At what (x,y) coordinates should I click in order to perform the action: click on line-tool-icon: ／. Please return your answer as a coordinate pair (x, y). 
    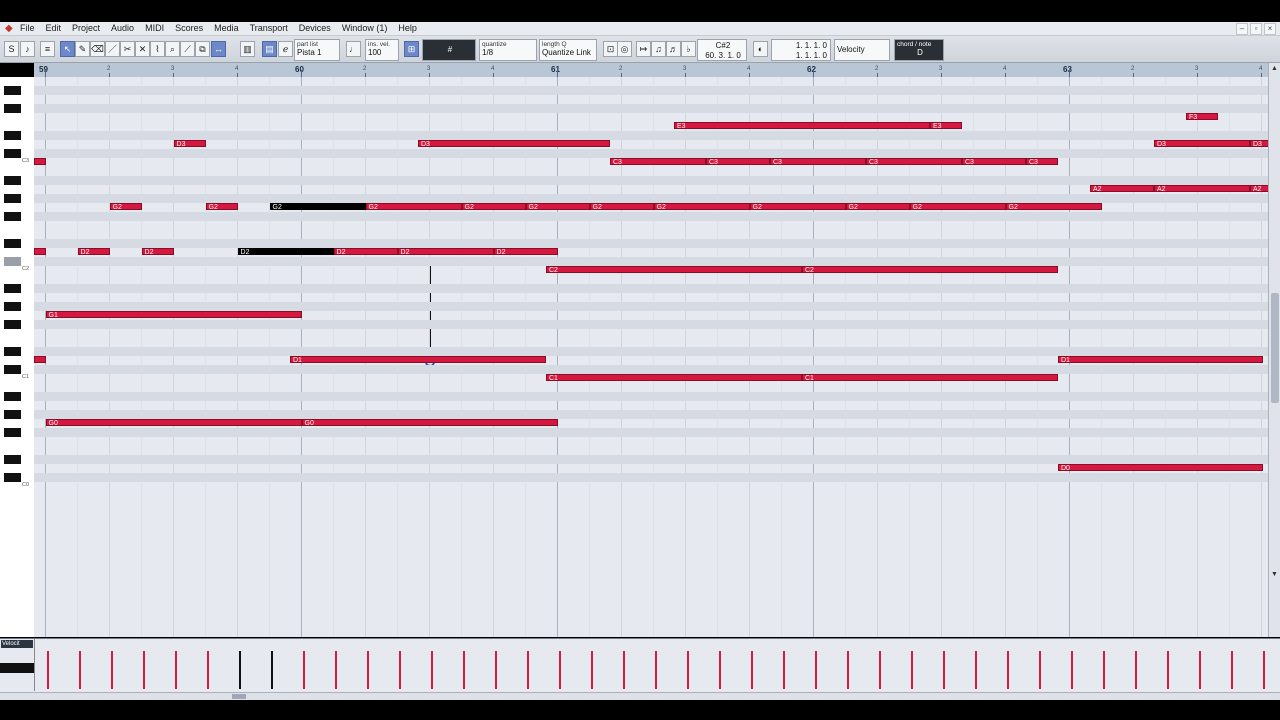
    Looking at the image, I should click on (112, 49).